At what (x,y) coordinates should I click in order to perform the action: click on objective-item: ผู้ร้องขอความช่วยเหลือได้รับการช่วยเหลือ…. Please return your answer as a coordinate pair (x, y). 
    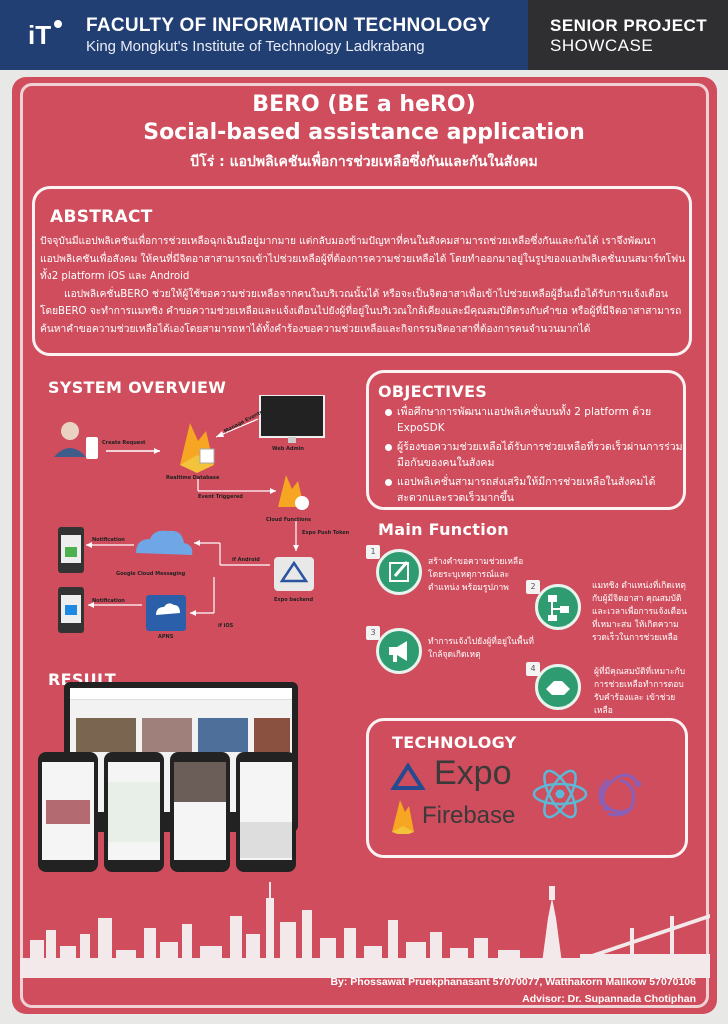
    Looking at the image, I should click on (533, 455).